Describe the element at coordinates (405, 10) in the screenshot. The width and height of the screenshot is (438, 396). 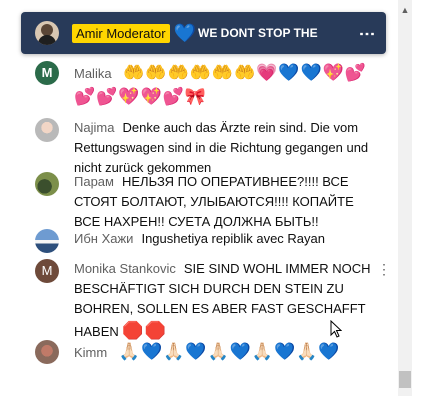
I see `chevron-up-icon: ▲` at that location.